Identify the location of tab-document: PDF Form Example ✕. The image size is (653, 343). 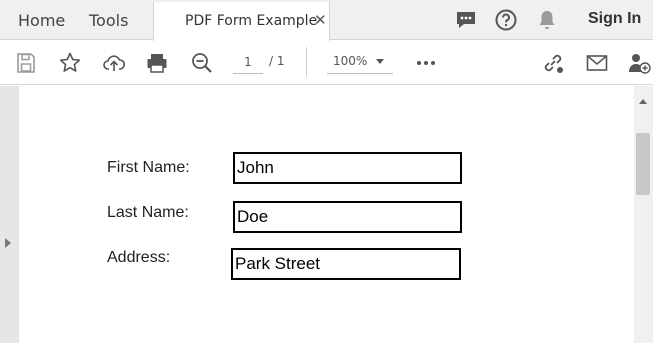
(241, 21).